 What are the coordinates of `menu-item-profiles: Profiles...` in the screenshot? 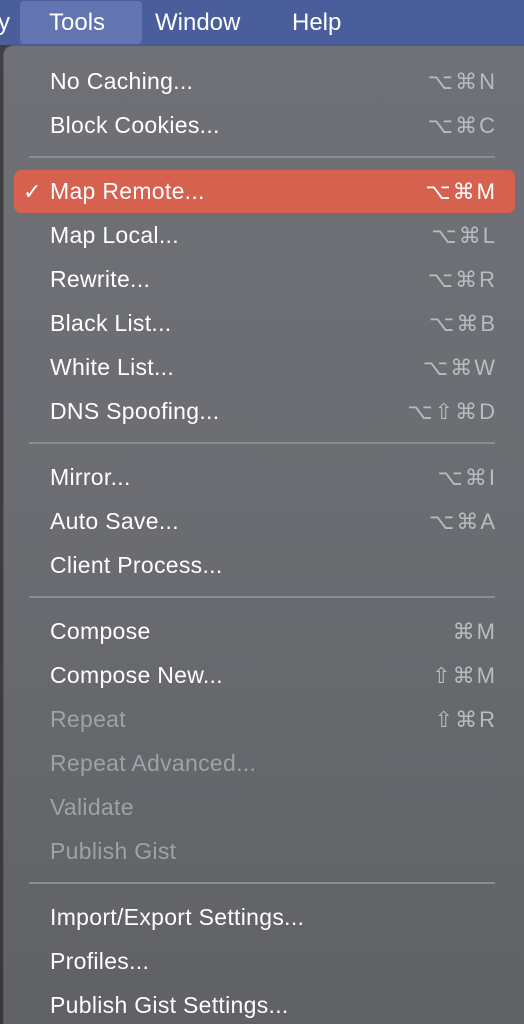 It's located at (264, 961).